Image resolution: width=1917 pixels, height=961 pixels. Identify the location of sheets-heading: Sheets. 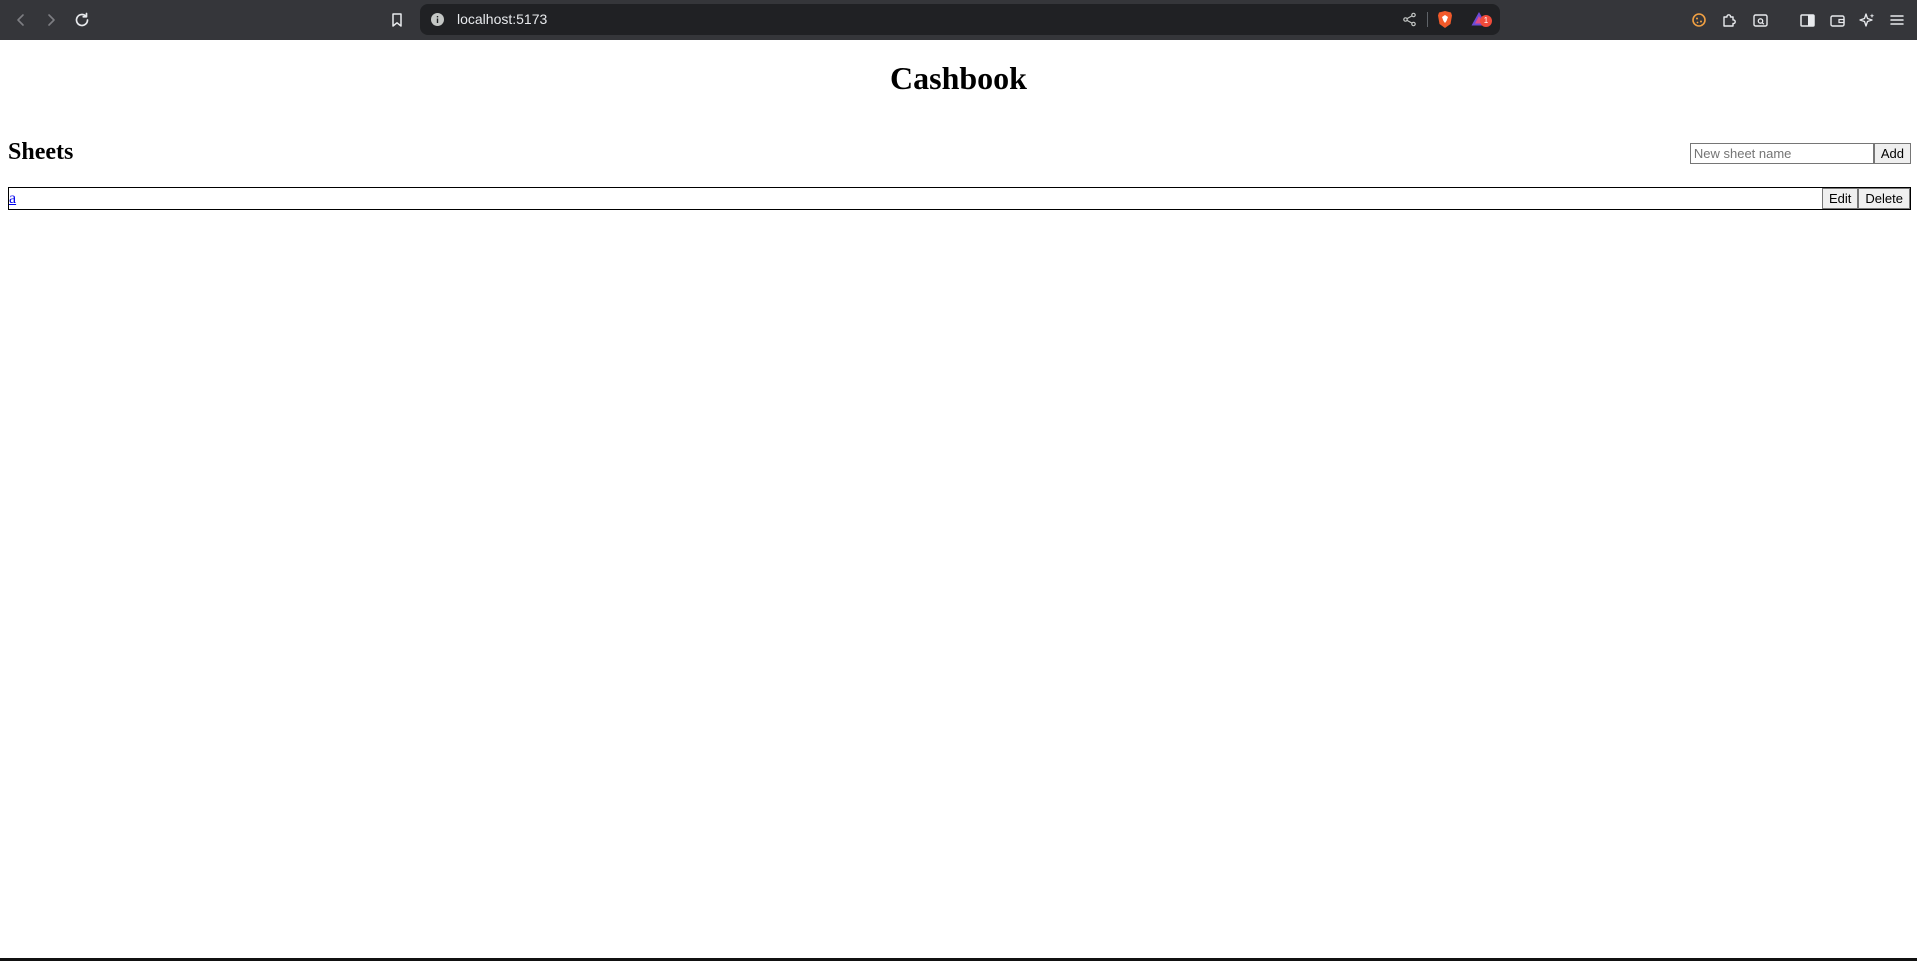
(41, 152).